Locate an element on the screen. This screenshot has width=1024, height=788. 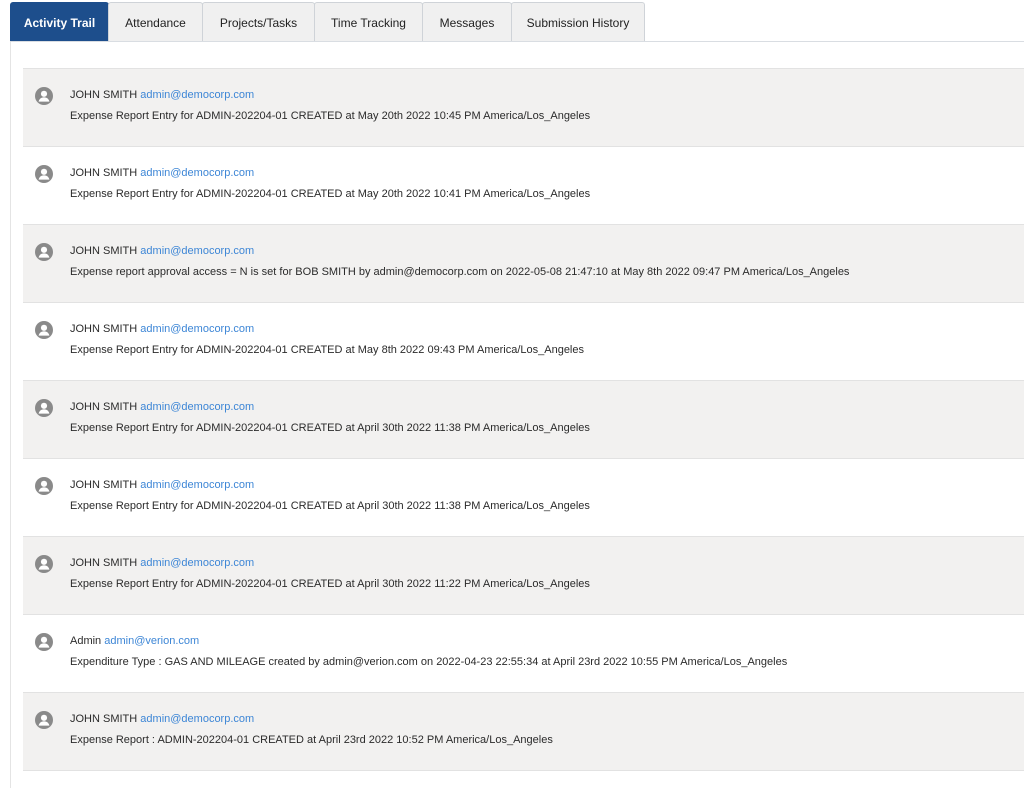
user-email-link: admin@verion.com is located at coordinates (151, 641).